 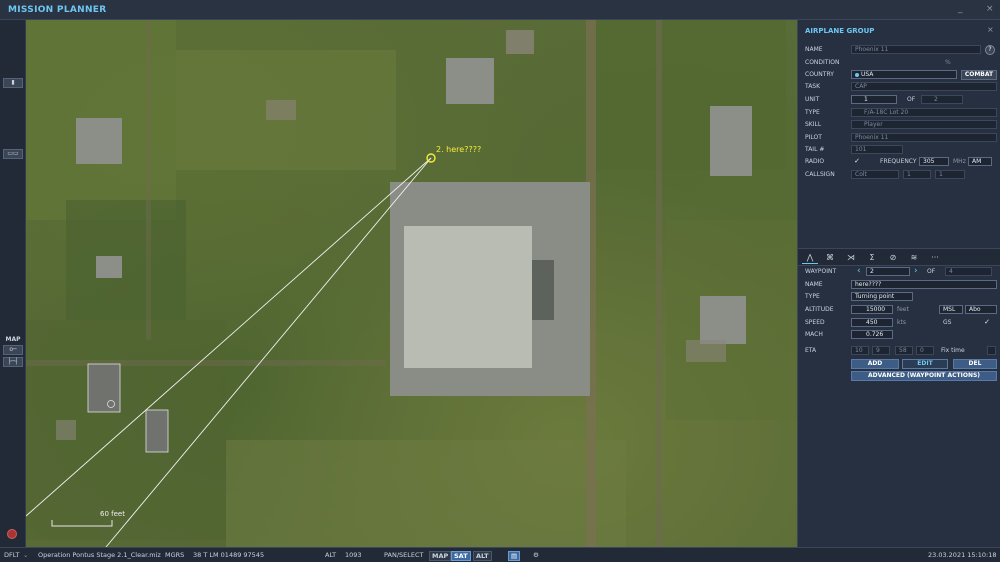 I want to click on tab-bar: ⋀ ⌘ ⋊ Σ ⊘ ≋ ···, so click(x=899, y=257).